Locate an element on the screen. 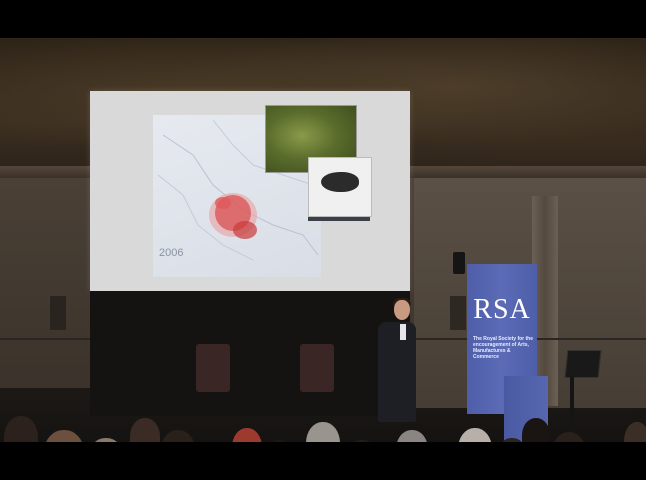 The width and height of the screenshot is (646, 480). wall-speaker is located at coordinates (459, 263).